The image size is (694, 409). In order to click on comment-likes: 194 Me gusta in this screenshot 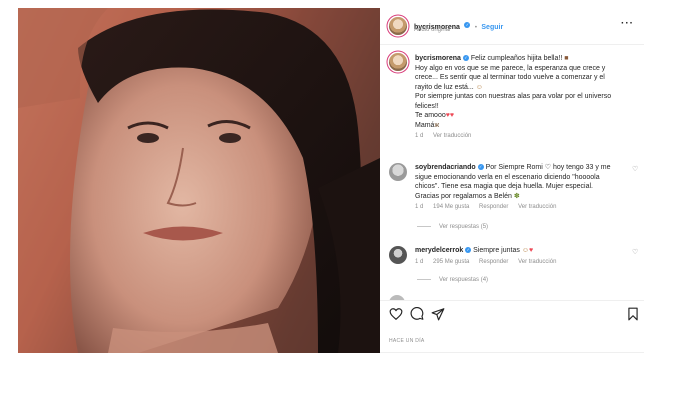, I will do `click(451, 207)`.